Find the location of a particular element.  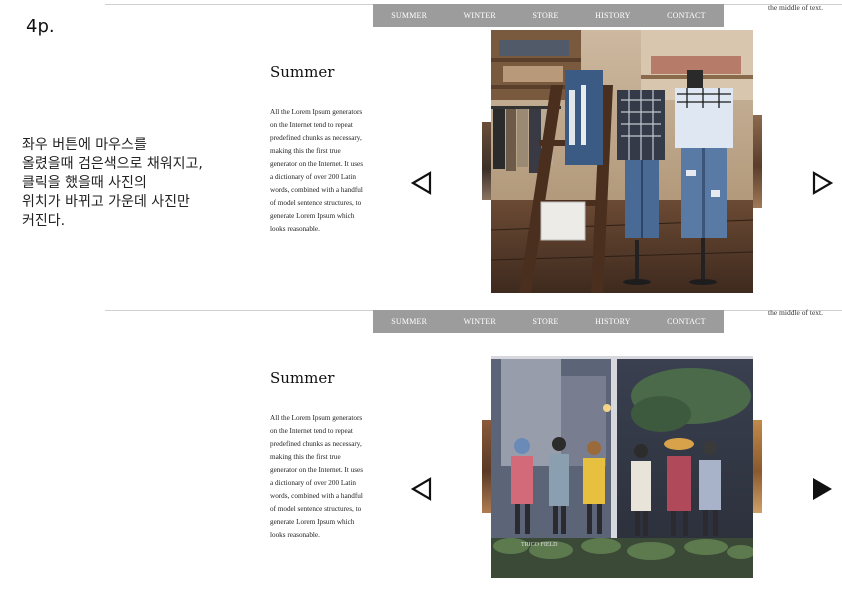

corner-text-2: the middle of text. is located at coordinates (795, 312).